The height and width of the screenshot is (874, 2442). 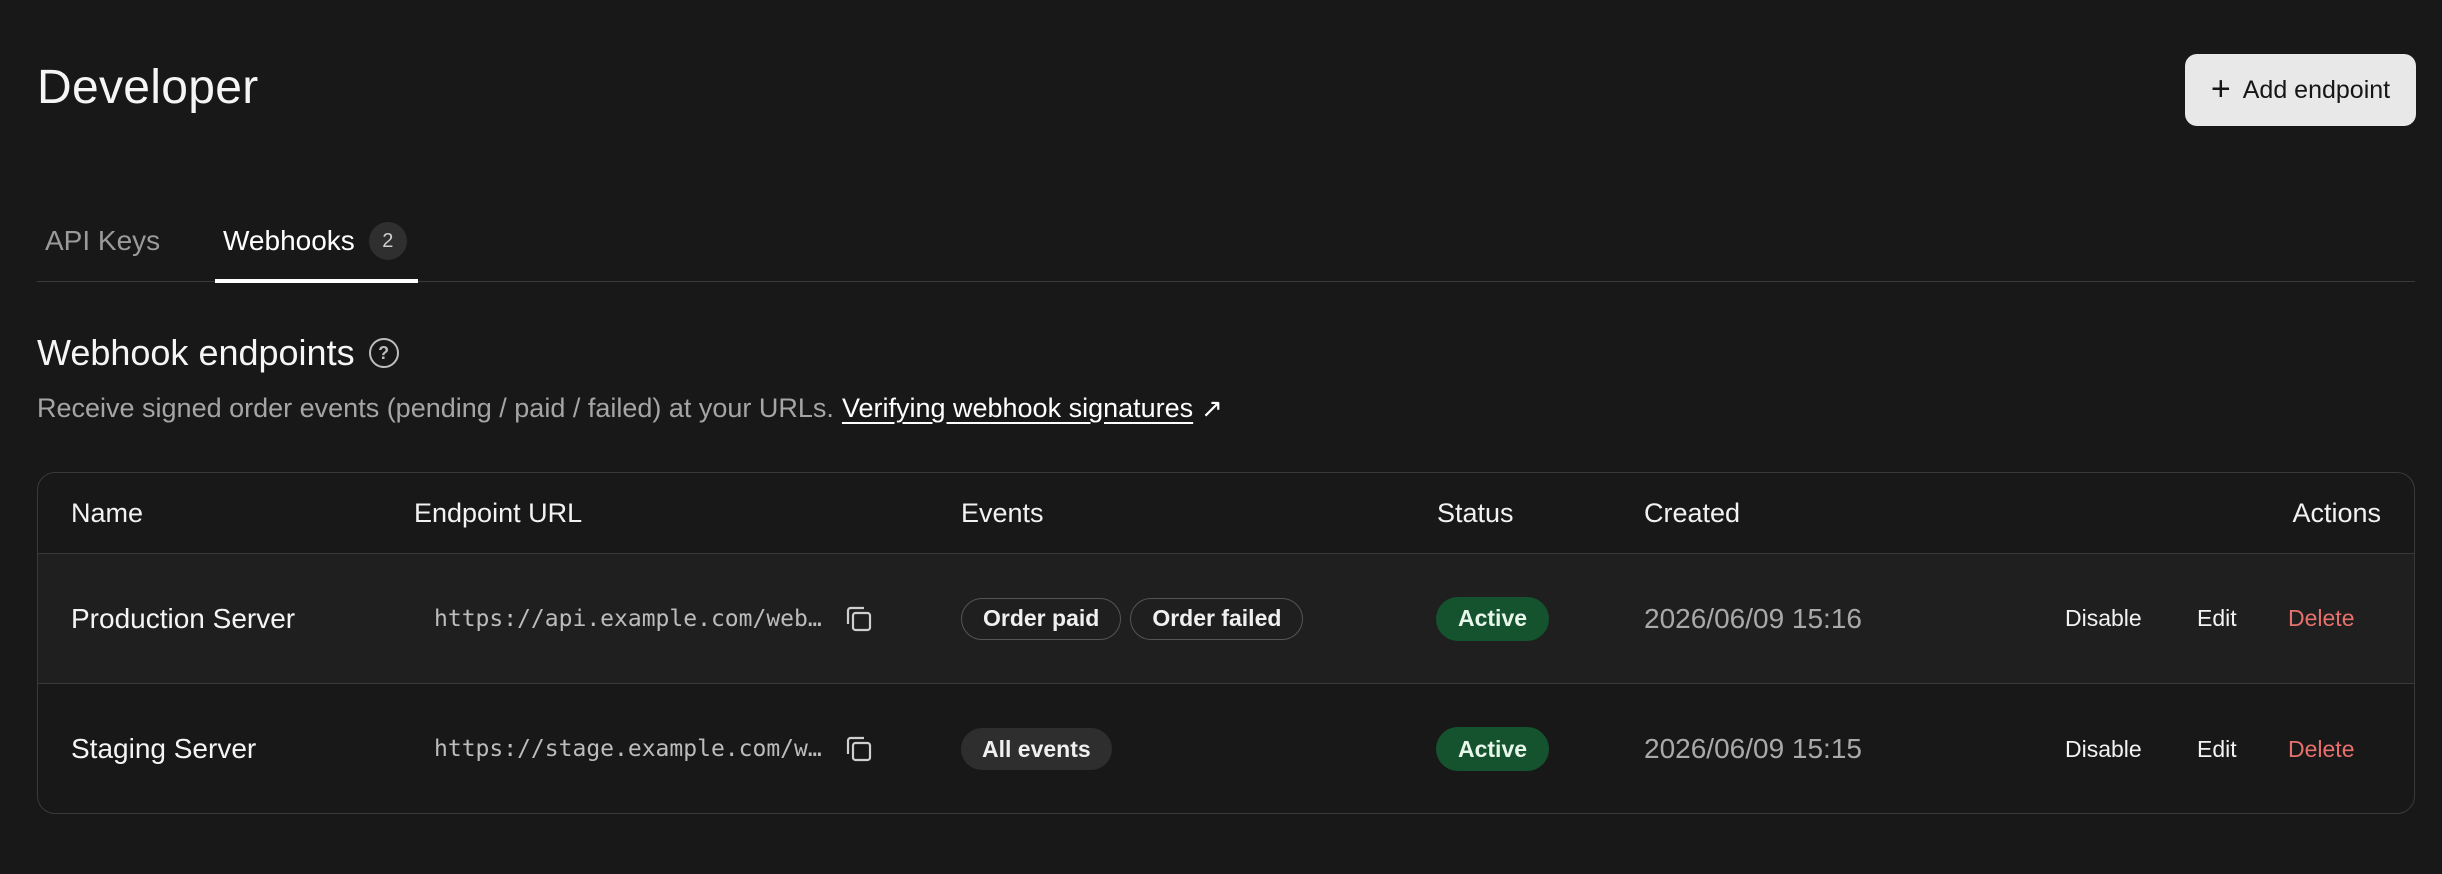 What do you see at coordinates (289, 240) in the screenshot?
I see `tab-webhooks-label: Webhooks` at bounding box center [289, 240].